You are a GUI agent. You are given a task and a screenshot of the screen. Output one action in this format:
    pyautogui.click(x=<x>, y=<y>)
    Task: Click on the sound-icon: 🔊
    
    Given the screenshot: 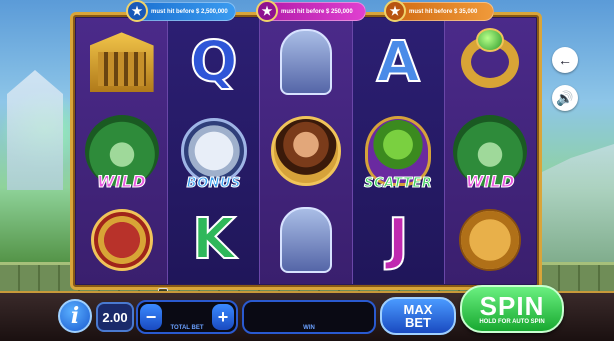 What is the action you would take?
    pyautogui.click(x=565, y=98)
    